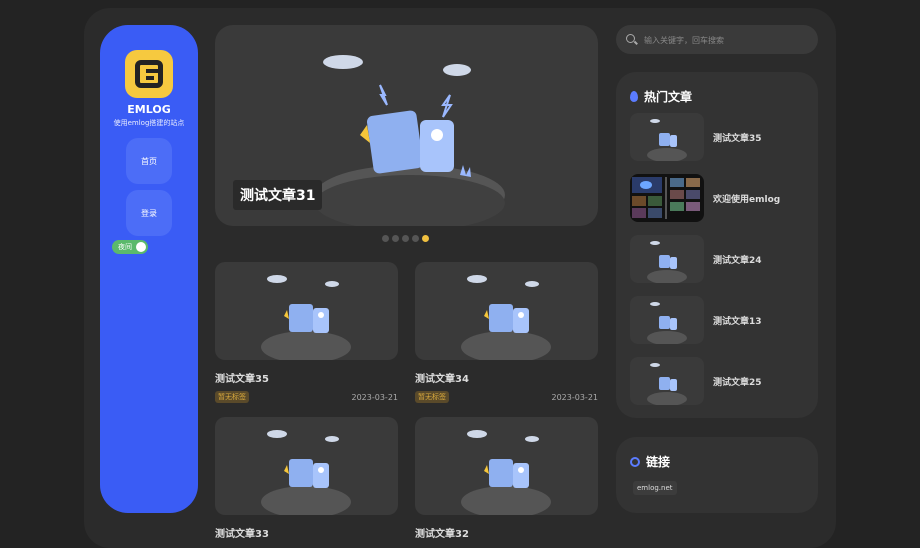 Image resolution: width=920 pixels, height=548 pixels. I want to click on hot-article-title: 测试文章13, so click(737, 320).